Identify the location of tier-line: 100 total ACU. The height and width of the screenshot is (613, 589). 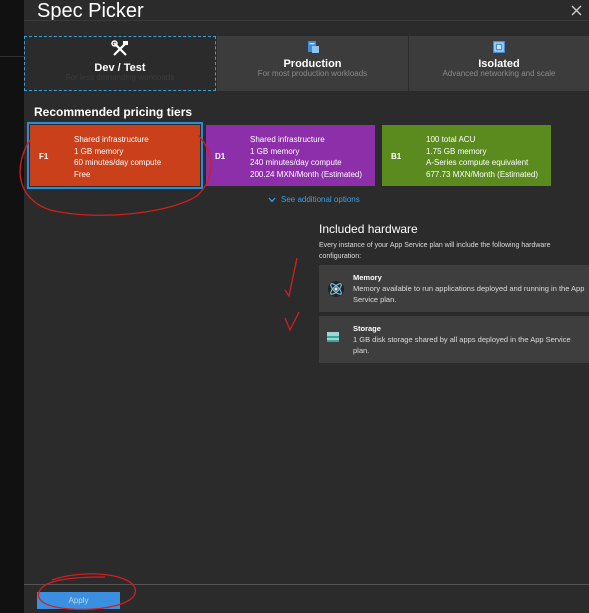
(451, 139).